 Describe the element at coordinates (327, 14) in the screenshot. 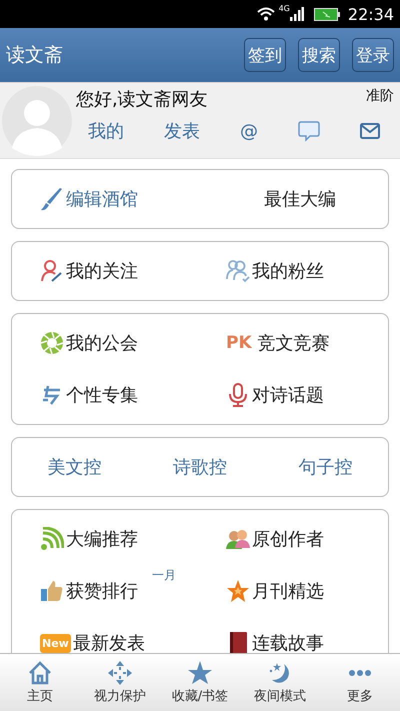

I see `battery-icon` at that location.